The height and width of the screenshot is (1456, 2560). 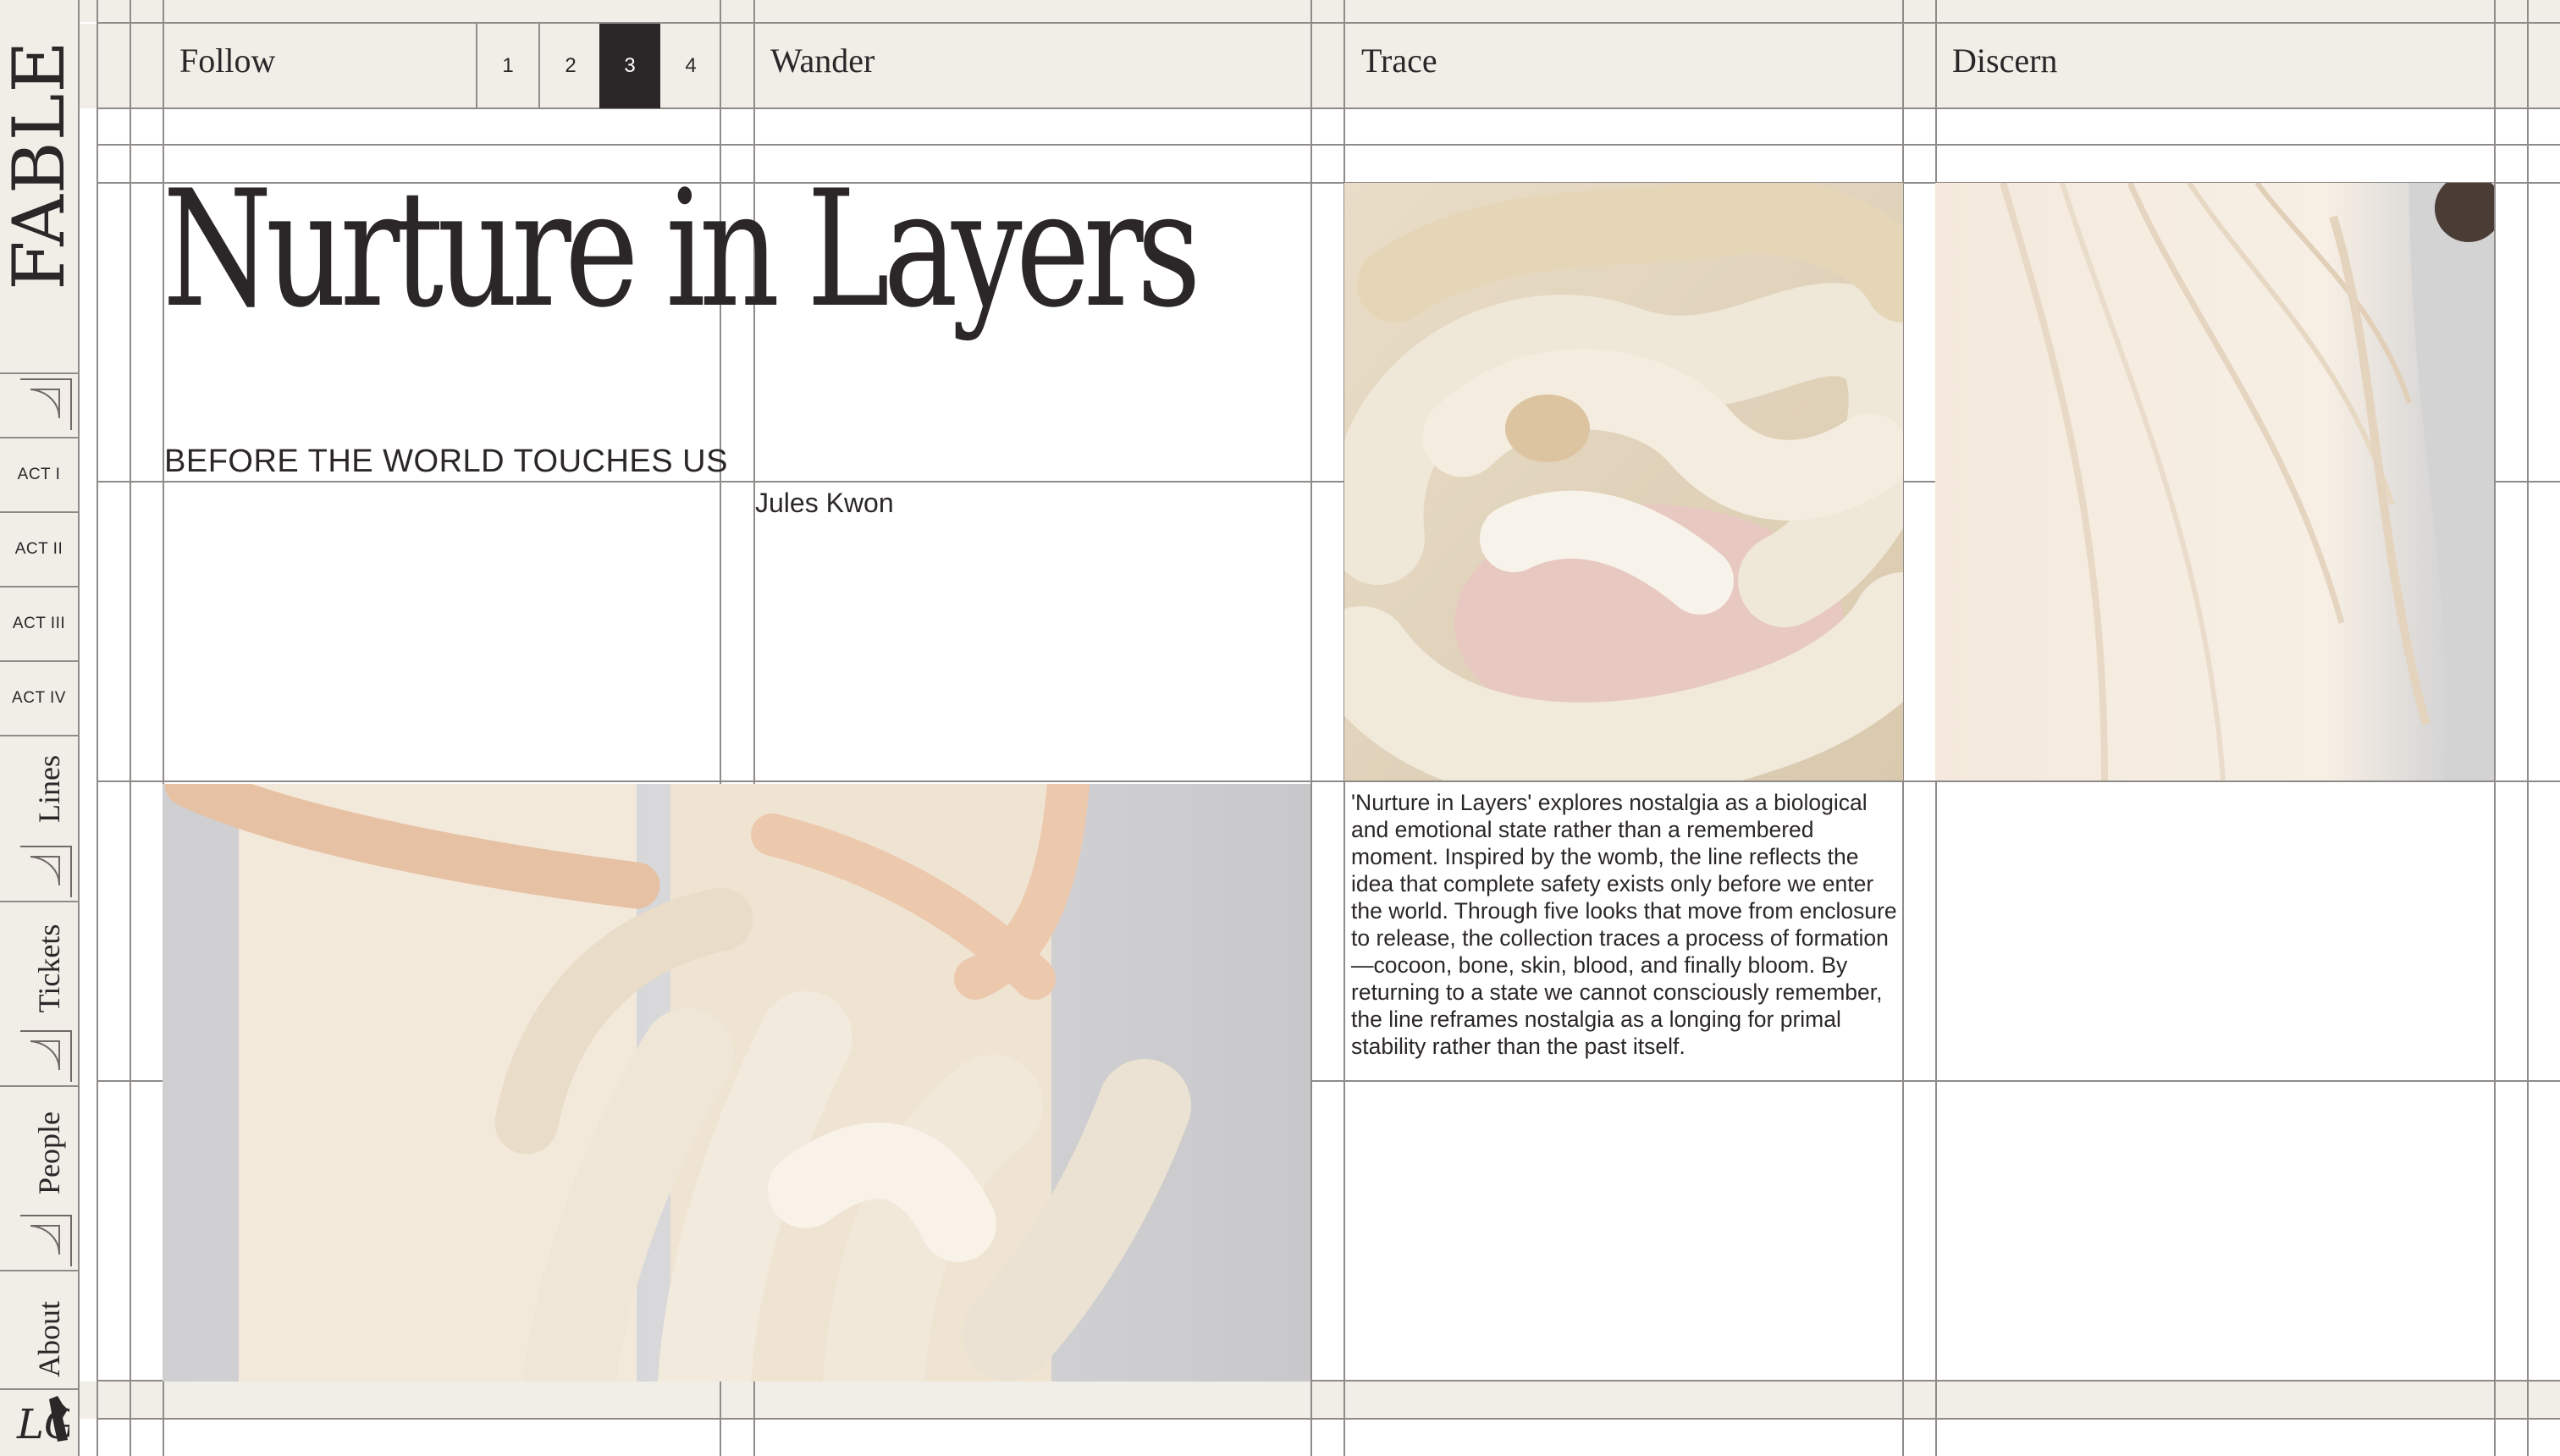 What do you see at coordinates (2004, 60) in the screenshot?
I see `nav-discern: Discern` at bounding box center [2004, 60].